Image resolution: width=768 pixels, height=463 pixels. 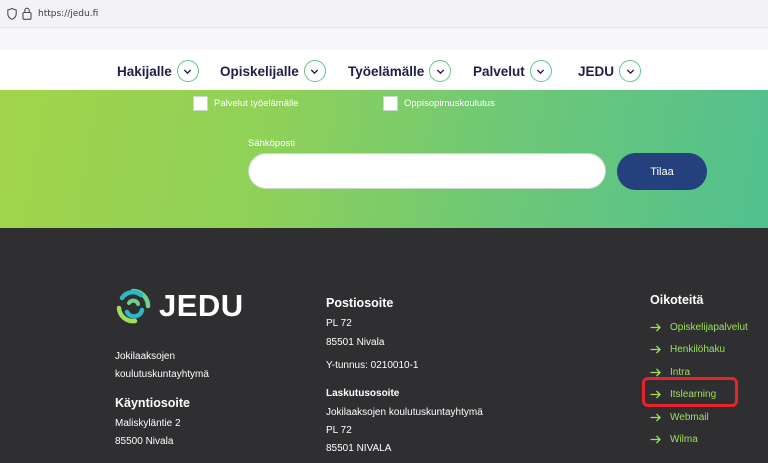 What do you see at coordinates (363, 393) in the screenshot?
I see `invoicing-address-heading: Laskutusosoite` at bounding box center [363, 393].